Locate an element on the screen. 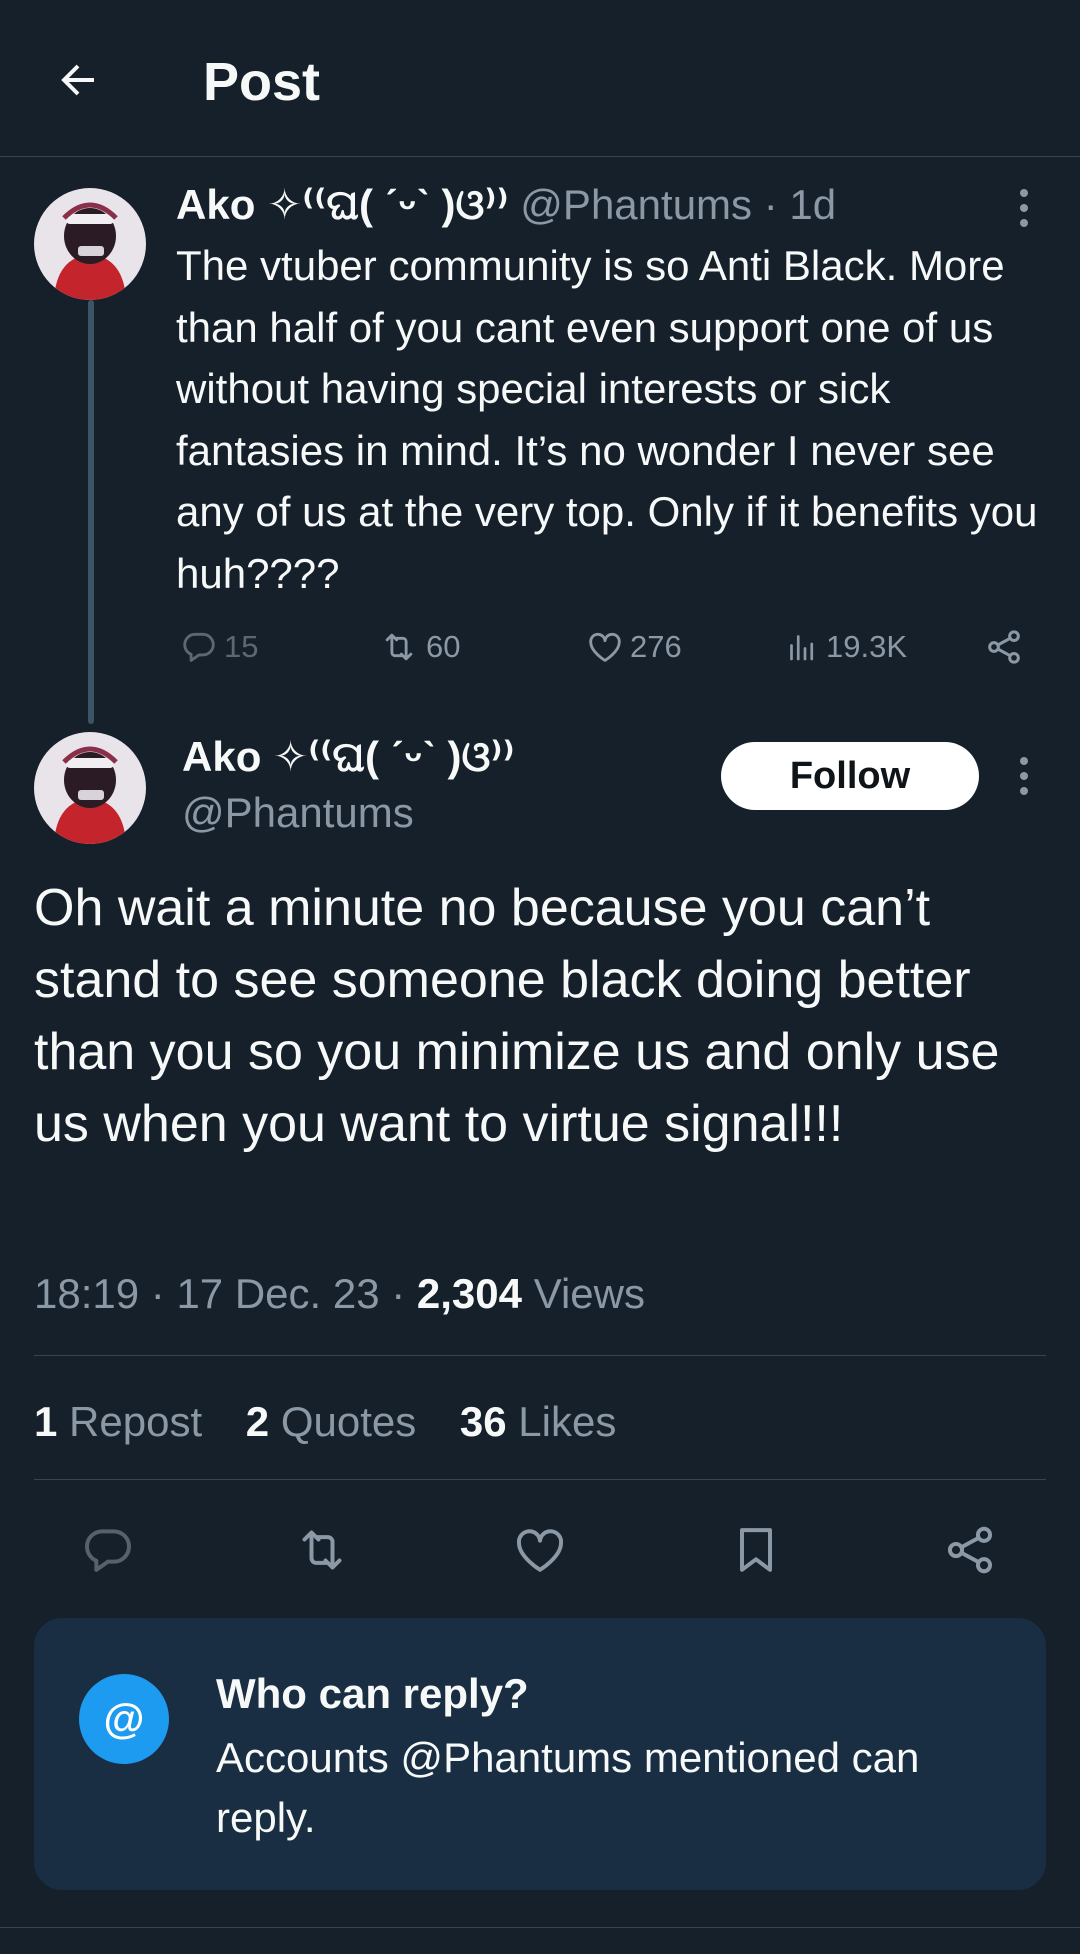 This screenshot has width=1080, height=1954. reply-button is located at coordinates (108, 1550).